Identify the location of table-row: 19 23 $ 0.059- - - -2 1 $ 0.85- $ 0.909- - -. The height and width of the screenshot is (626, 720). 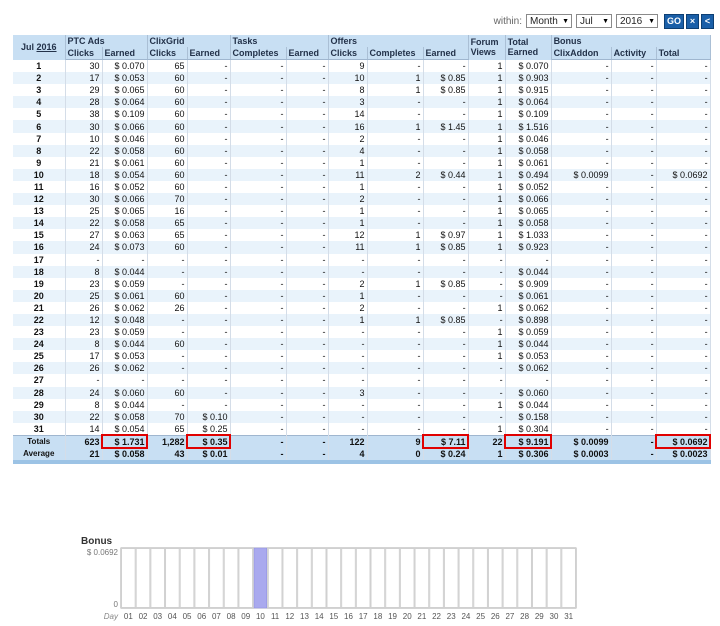
(362, 283).